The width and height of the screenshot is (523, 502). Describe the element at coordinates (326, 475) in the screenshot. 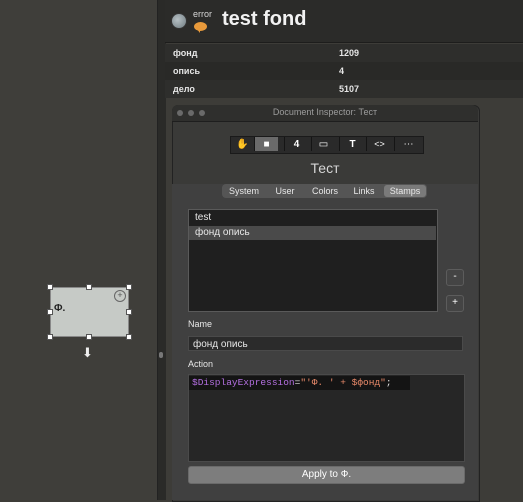

I see `apply-button: Apply to Ф.` at that location.